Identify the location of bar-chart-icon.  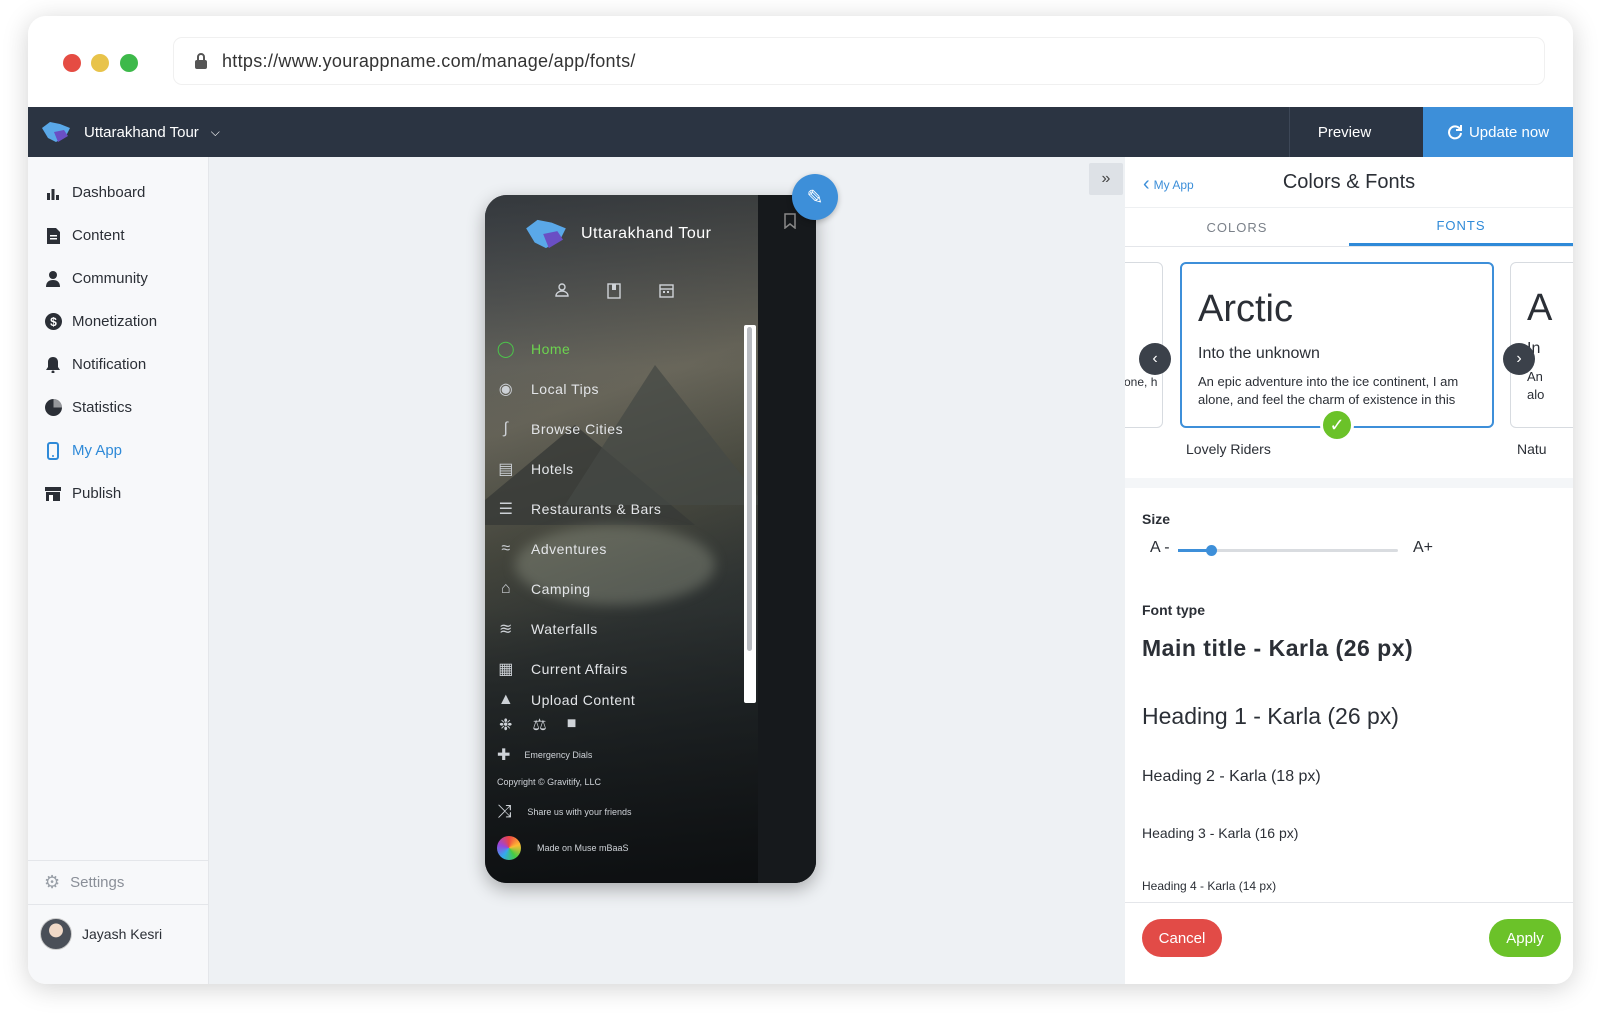
(53, 193).